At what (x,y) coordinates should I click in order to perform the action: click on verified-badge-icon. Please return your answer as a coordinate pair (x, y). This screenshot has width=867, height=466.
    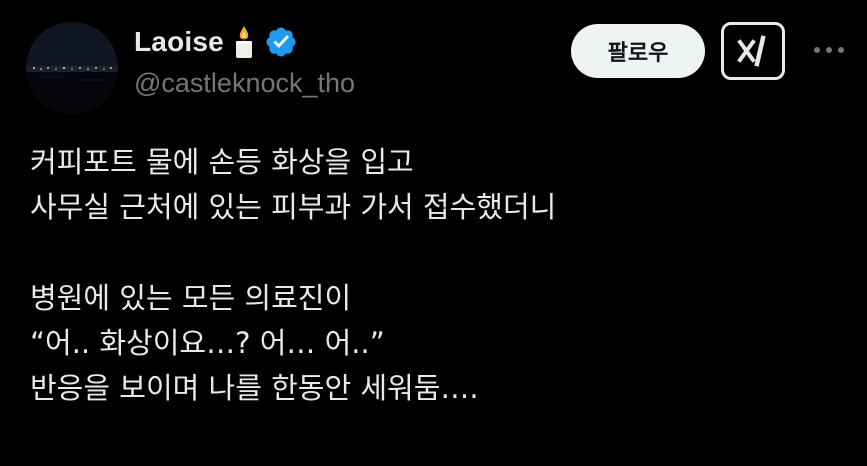
    Looking at the image, I should click on (281, 42).